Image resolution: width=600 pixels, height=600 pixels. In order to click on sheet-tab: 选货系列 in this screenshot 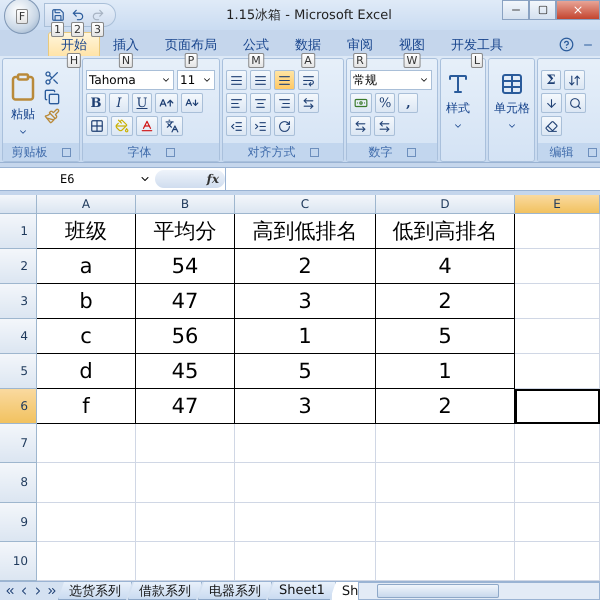, I will do `click(95, 591)`.